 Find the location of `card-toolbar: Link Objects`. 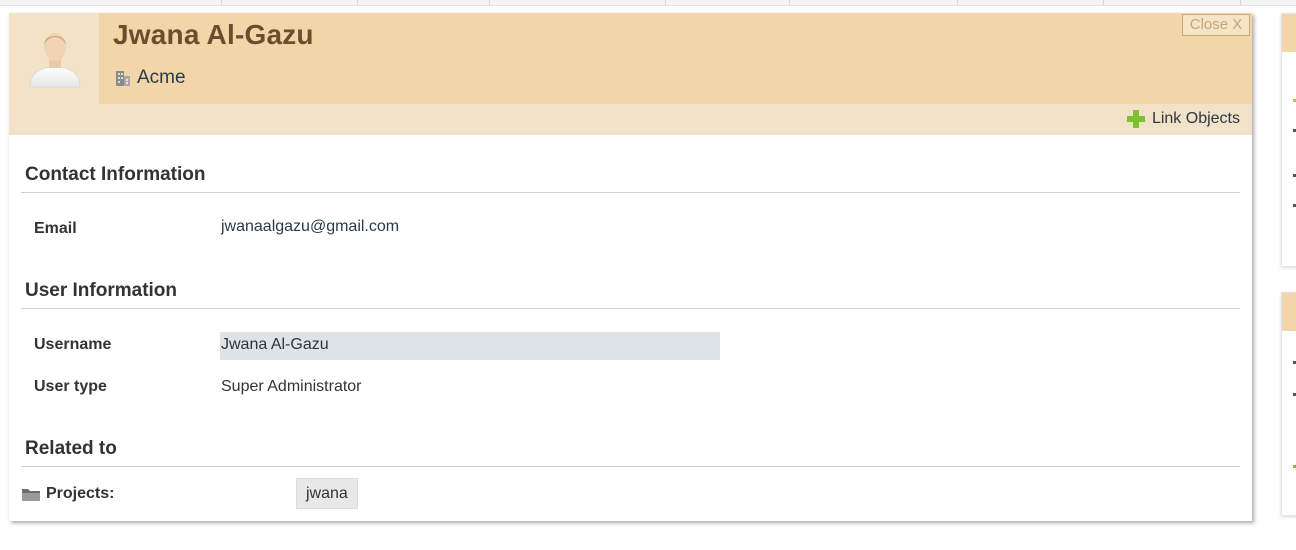

card-toolbar: Link Objects is located at coordinates (630, 119).